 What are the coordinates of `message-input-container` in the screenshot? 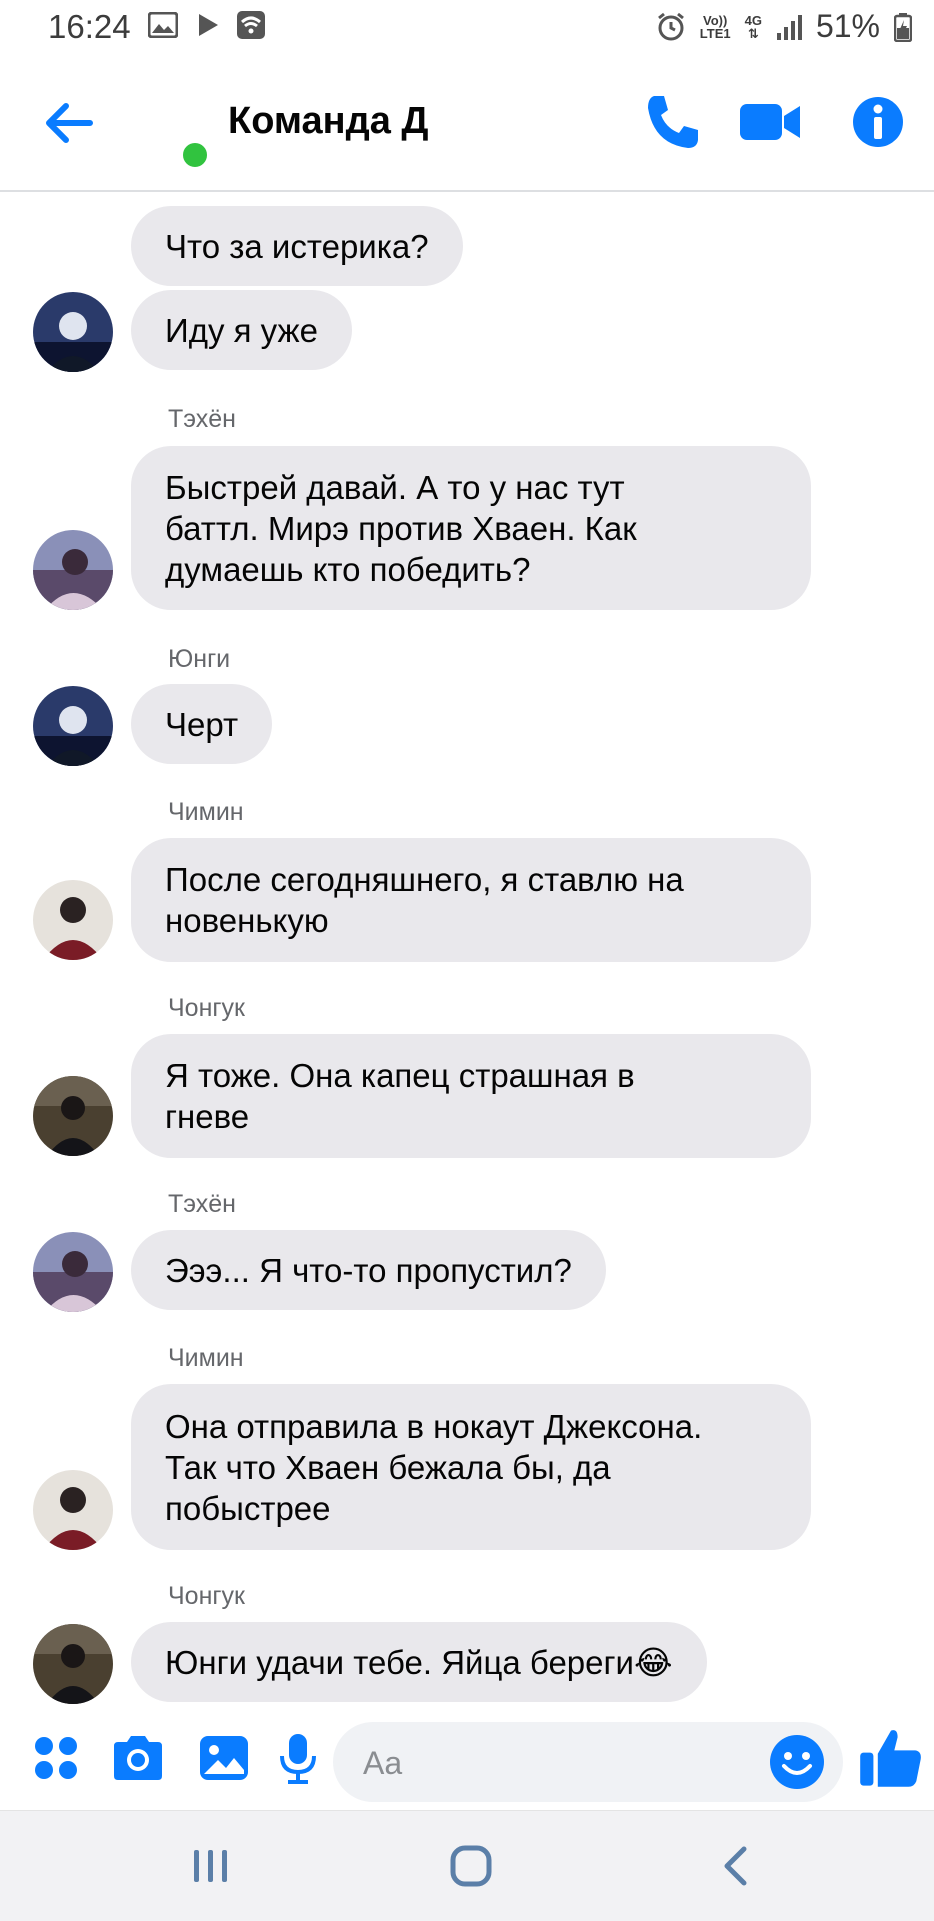 It's located at (588, 1763).